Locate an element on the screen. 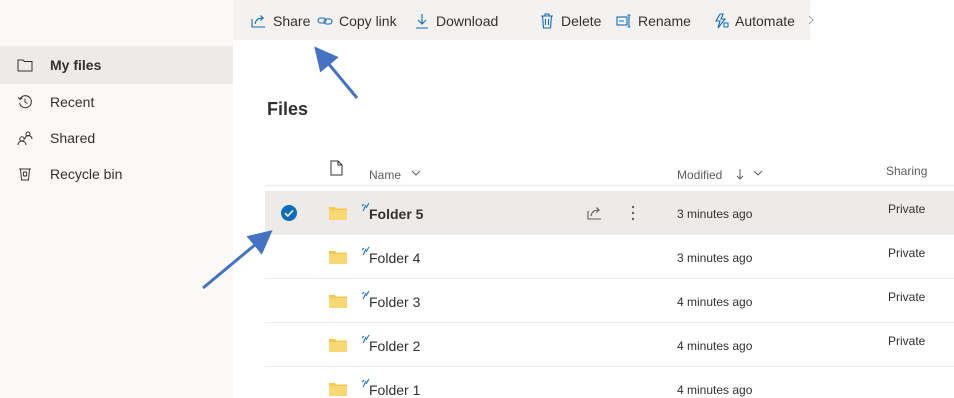  sidebar-item-label: Recent is located at coordinates (72, 102).